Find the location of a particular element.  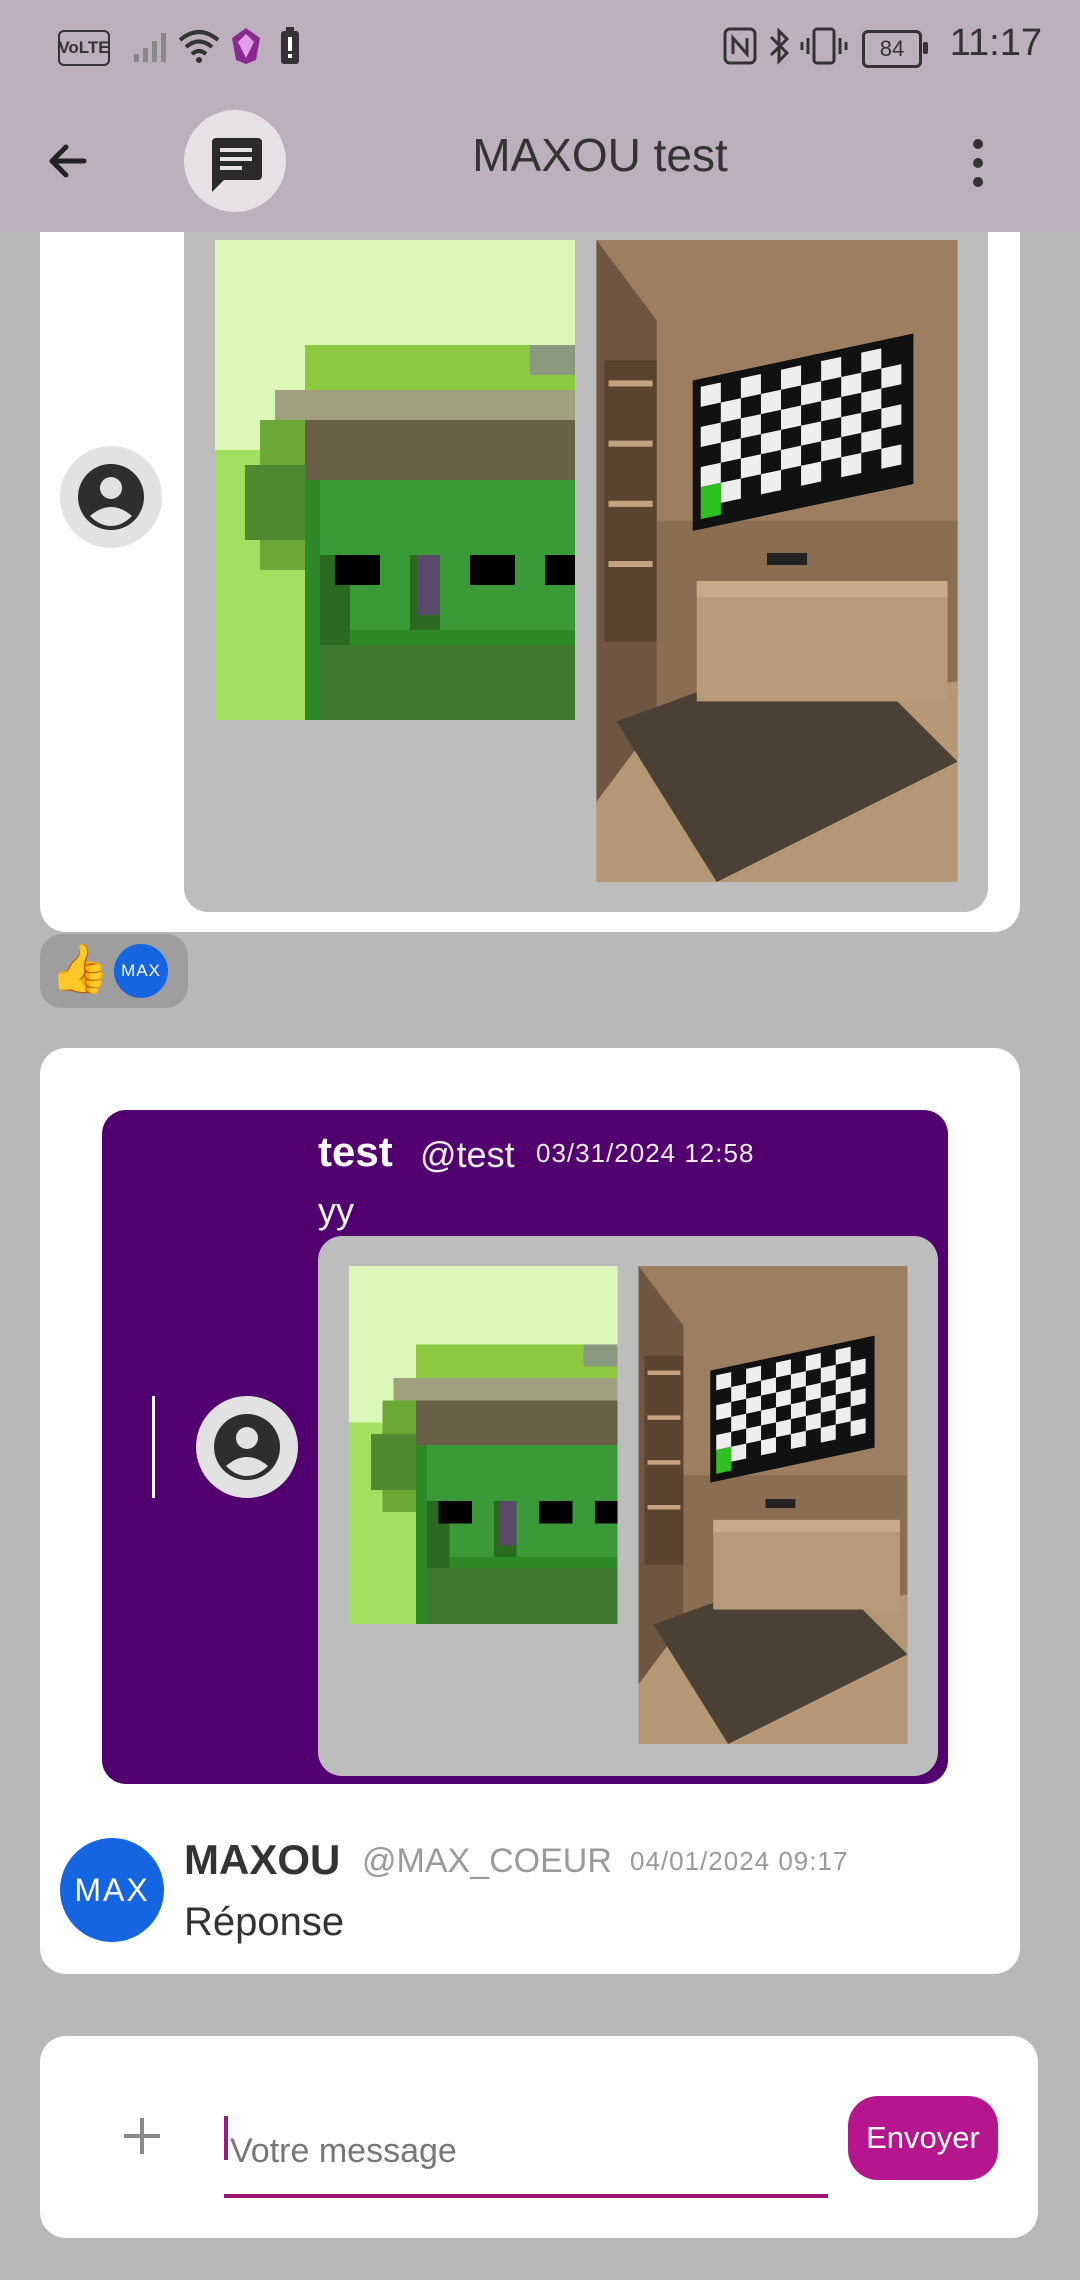

quoted-author-name: test is located at coordinates (355, 1151).